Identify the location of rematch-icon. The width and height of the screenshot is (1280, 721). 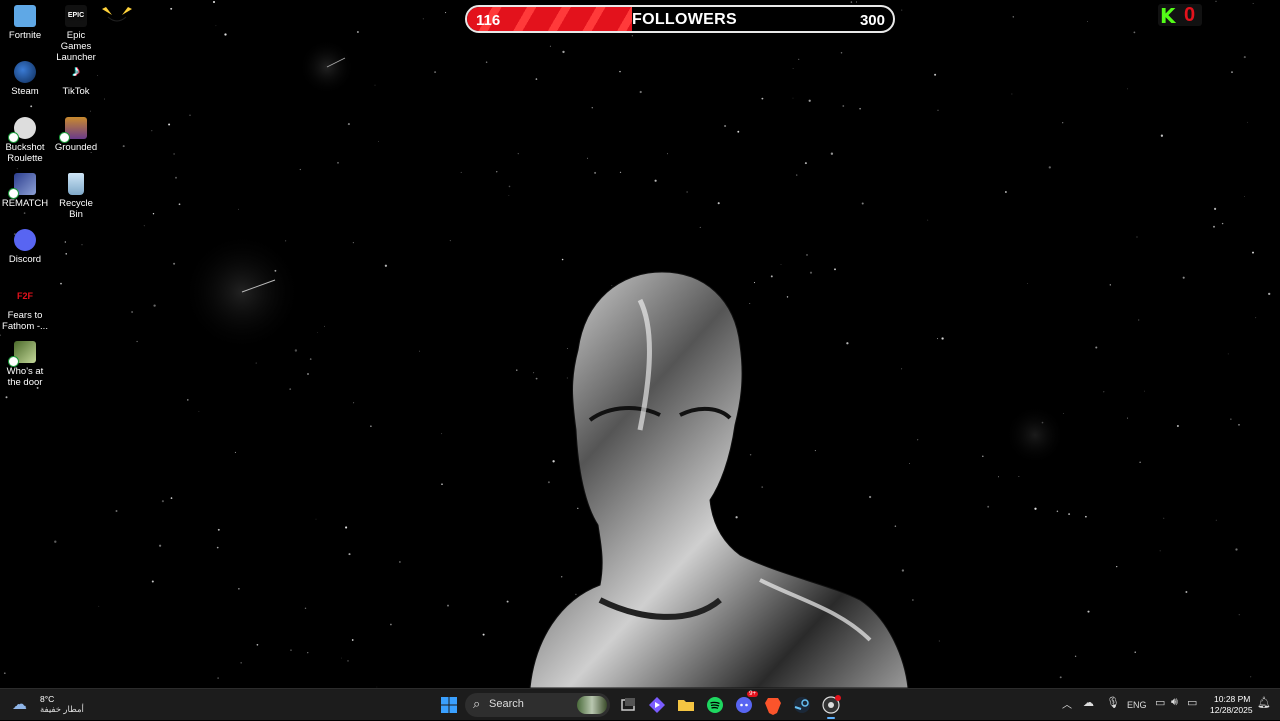
(22, 186).